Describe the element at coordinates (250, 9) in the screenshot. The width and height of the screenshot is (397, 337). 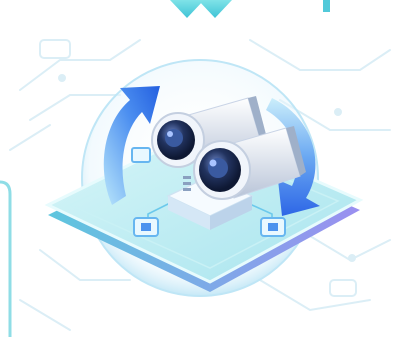
I see `top-chevron-decoration` at that location.